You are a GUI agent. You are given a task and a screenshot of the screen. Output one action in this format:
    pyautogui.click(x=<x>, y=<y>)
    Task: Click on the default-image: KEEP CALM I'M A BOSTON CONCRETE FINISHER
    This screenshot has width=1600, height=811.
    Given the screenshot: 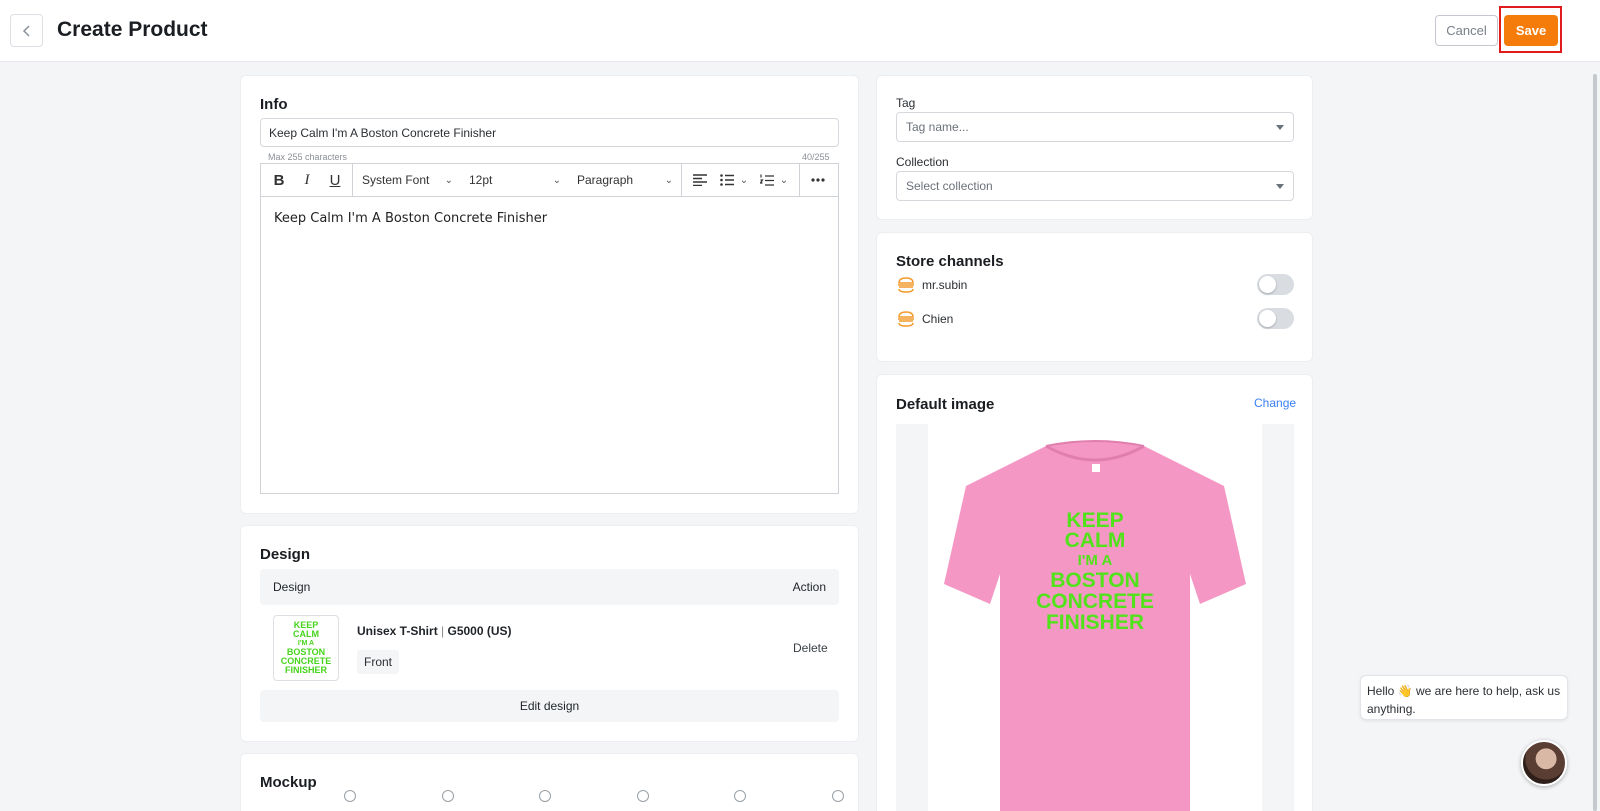 What is the action you would take?
    pyautogui.click(x=1095, y=617)
    